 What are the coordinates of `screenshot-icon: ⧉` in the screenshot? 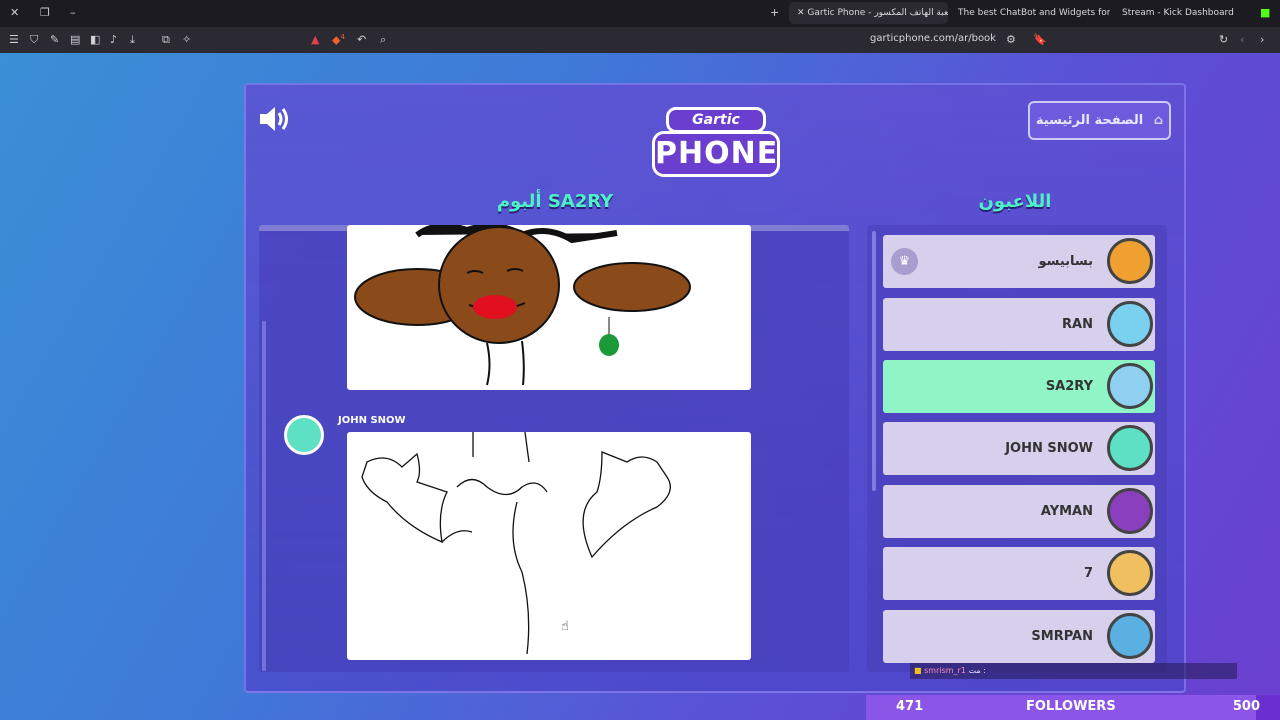 It's located at (166, 40).